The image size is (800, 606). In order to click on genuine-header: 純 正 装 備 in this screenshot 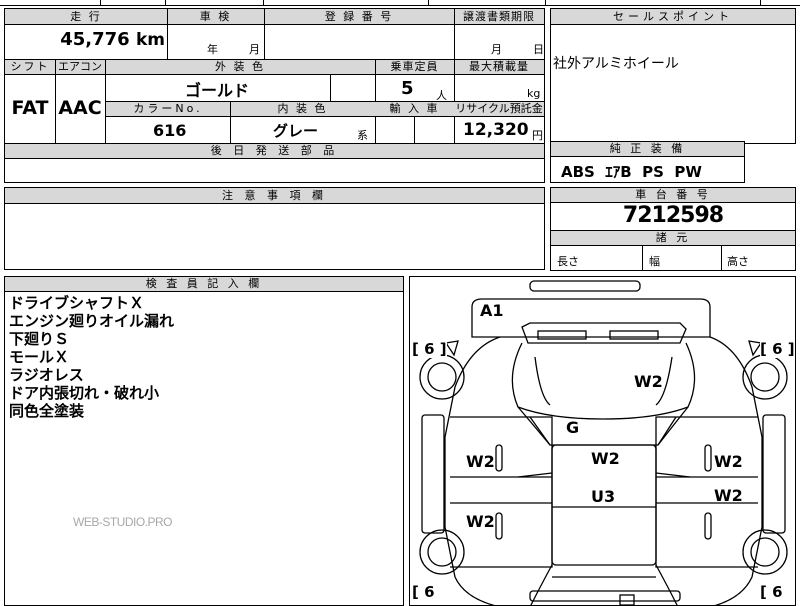, I will do `click(647, 149)`.